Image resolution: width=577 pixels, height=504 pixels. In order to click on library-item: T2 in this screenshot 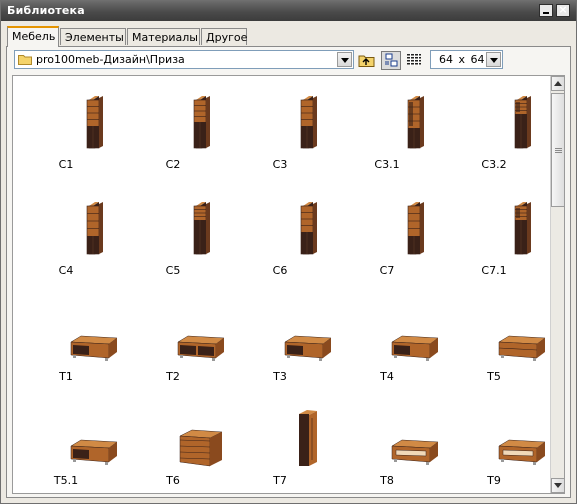, I will do `click(173, 347)`.